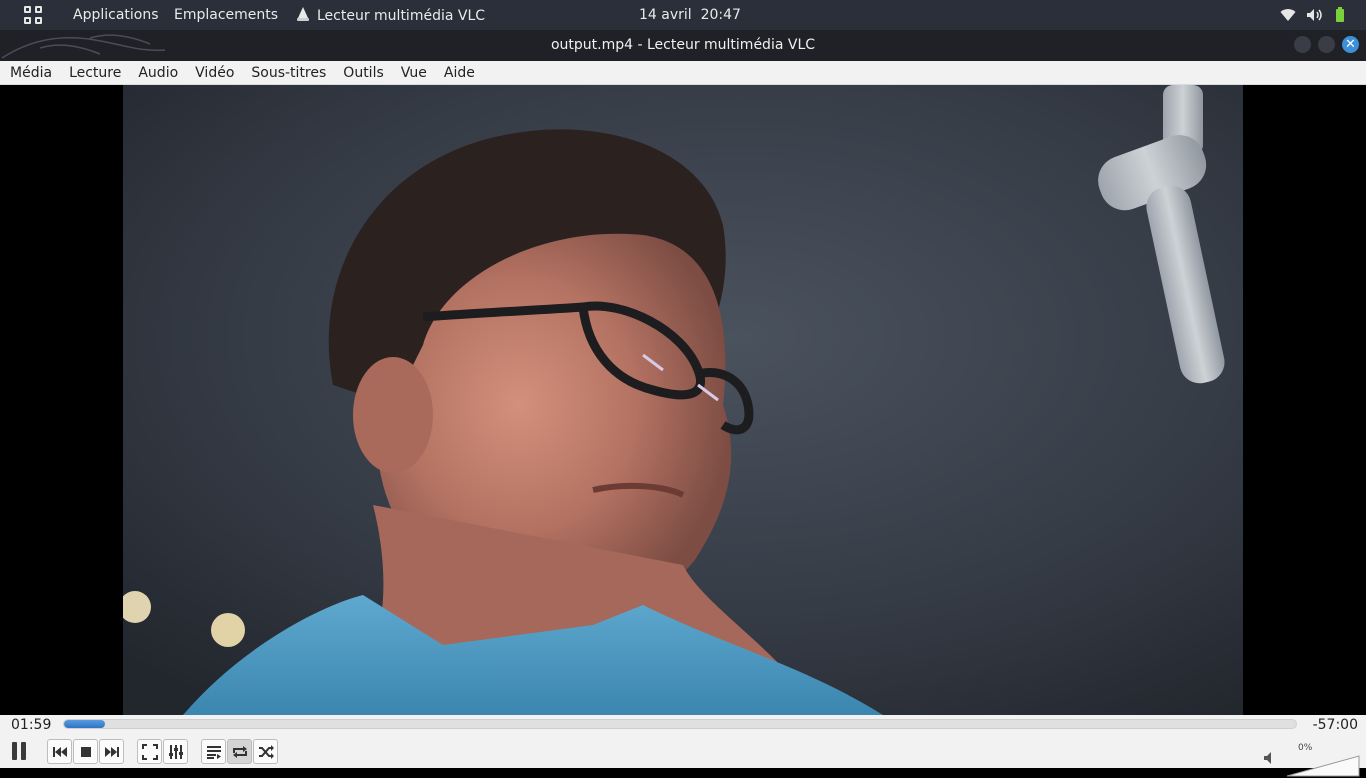  Describe the element at coordinates (303, 14) in the screenshot. I see `vlc-cone-icon` at that location.